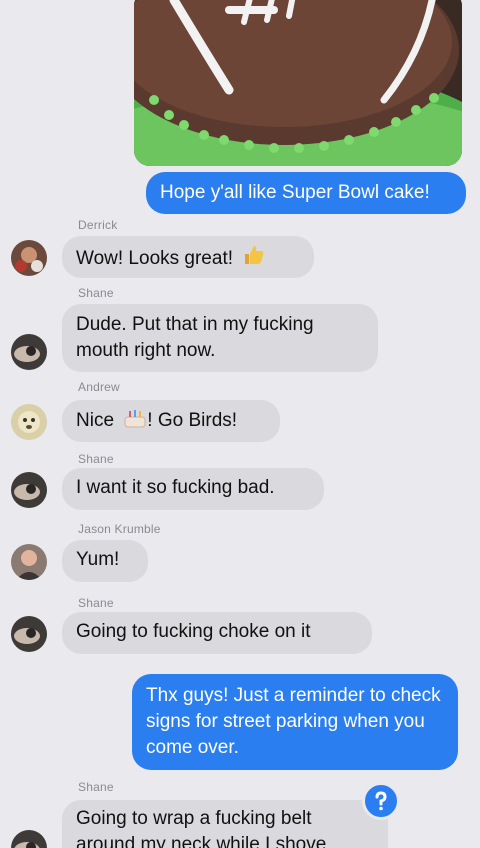 The height and width of the screenshot is (848, 480). What do you see at coordinates (192, 420) in the screenshot?
I see `message-text: ! Go Birds!` at bounding box center [192, 420].